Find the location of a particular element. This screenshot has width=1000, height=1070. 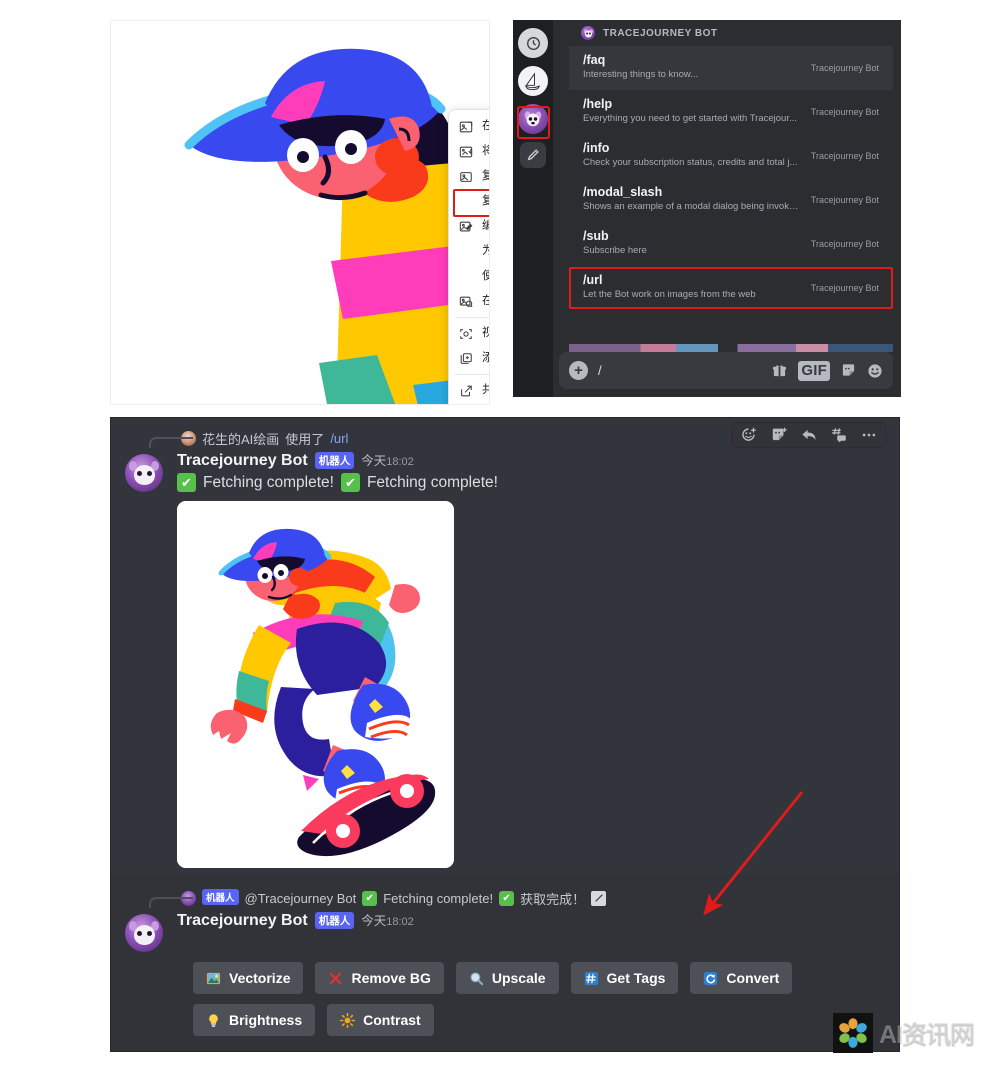

discord-server-rail is located at coordinates (533, 208).